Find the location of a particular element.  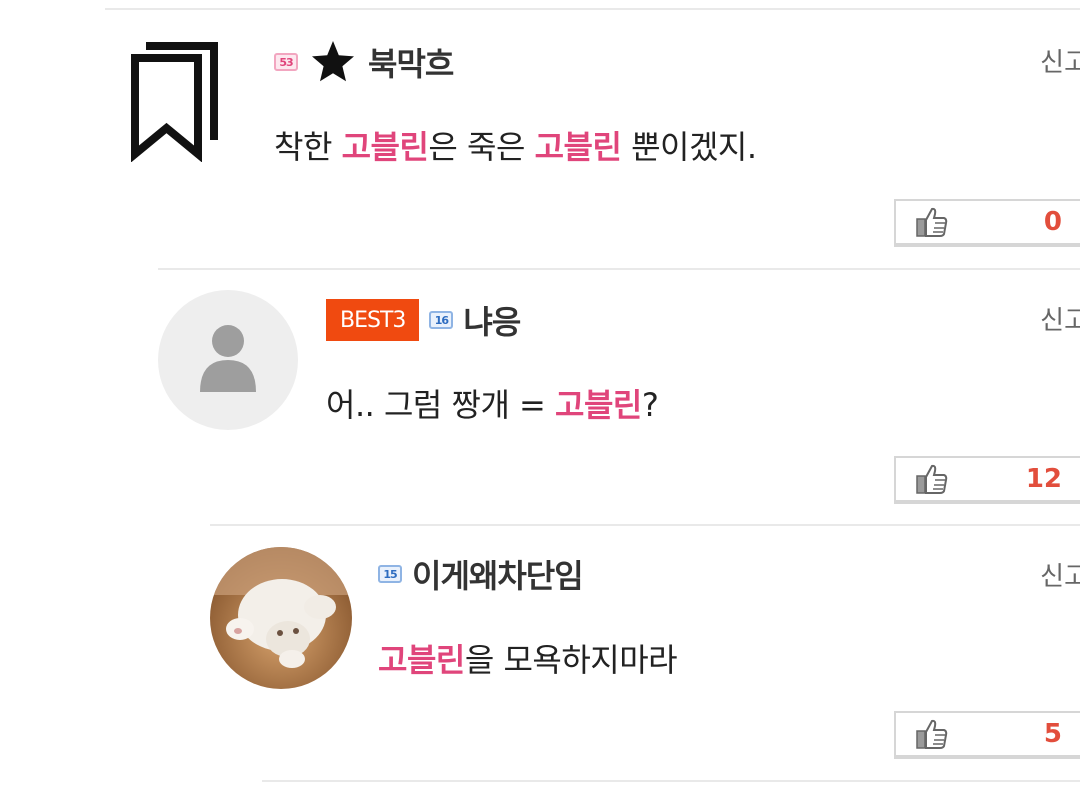

comment-divider is located at coordinates (671, 781).